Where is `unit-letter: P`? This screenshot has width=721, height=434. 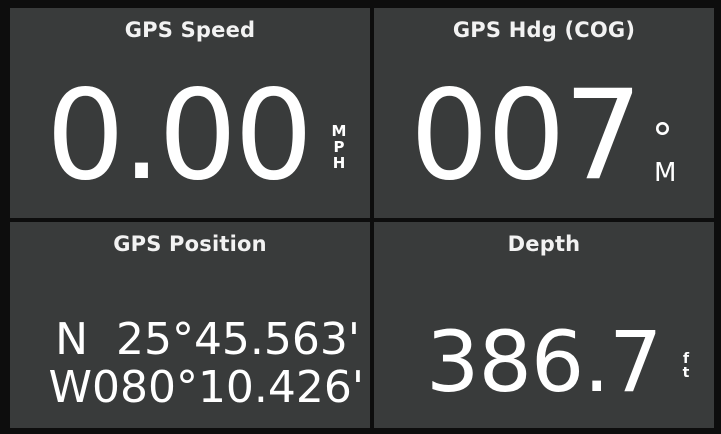
unit-letter: P is located at coordinates (339, 147).